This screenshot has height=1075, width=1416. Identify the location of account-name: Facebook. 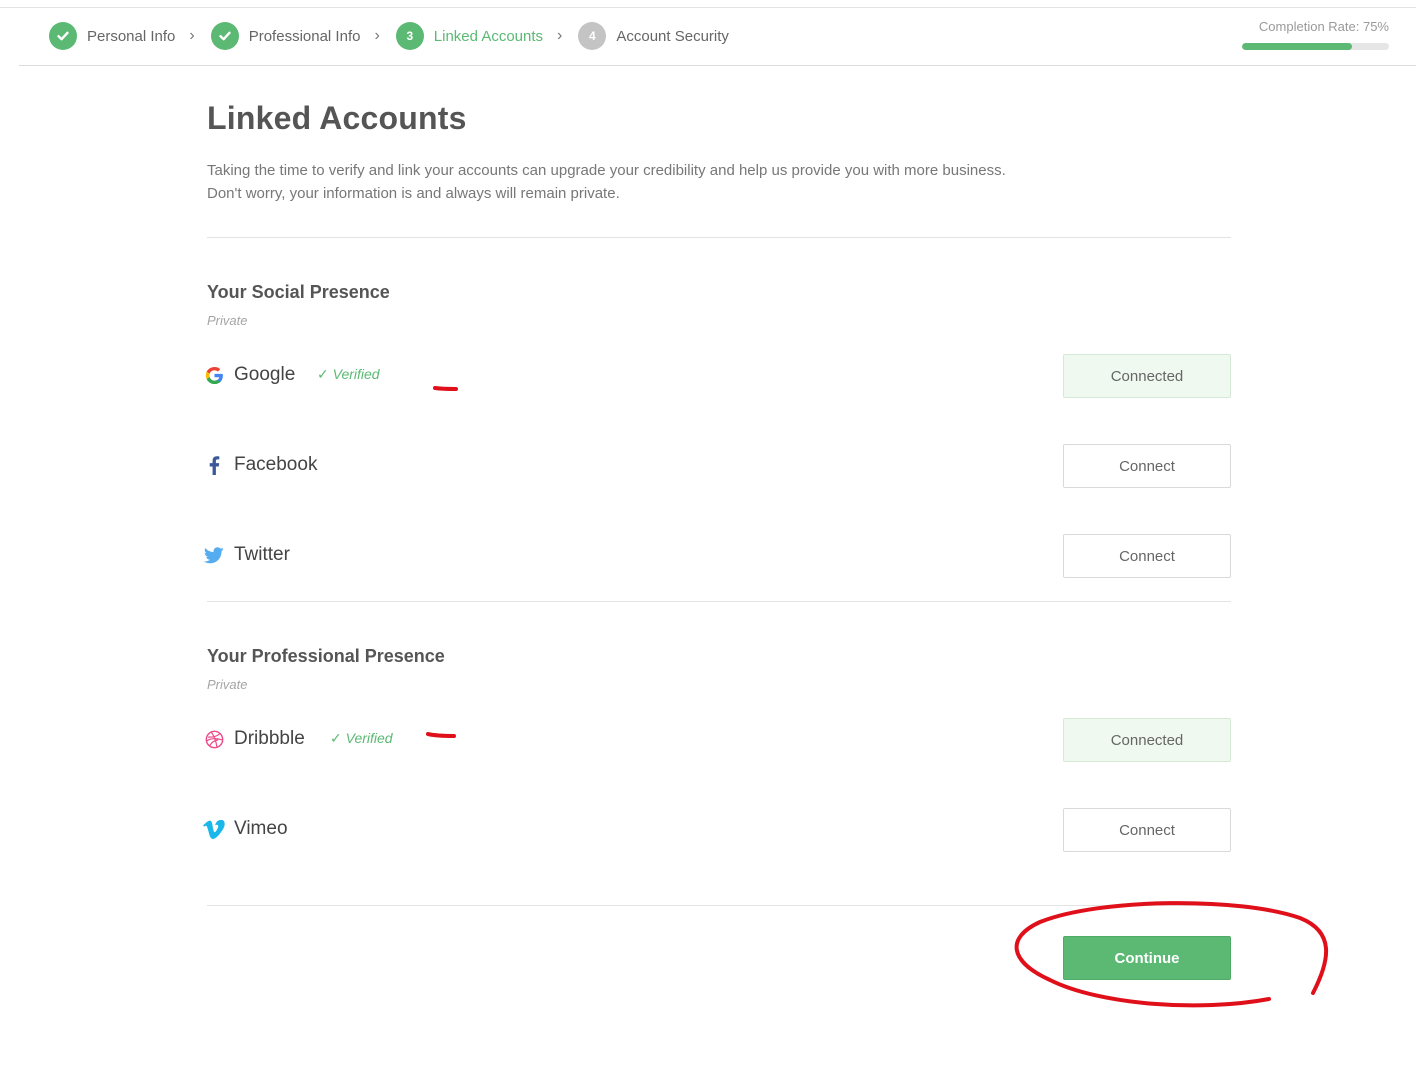
(276, 464).